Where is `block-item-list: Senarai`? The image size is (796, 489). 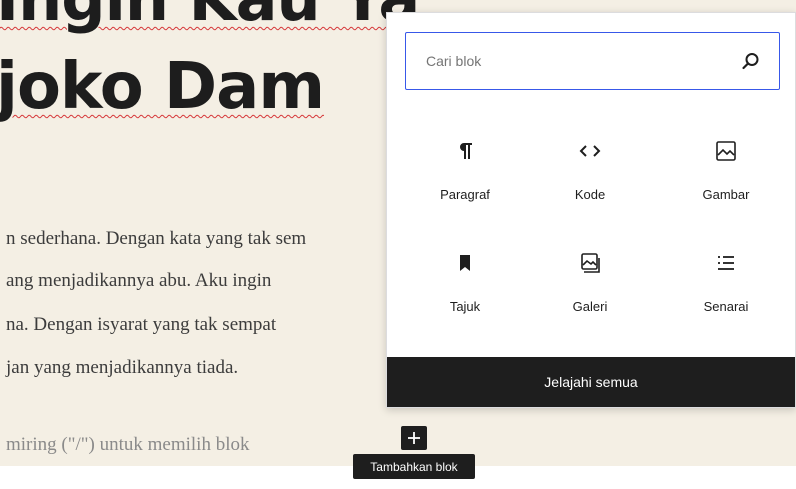 block-item-list: Senarai is located at coordinates (726, 275).